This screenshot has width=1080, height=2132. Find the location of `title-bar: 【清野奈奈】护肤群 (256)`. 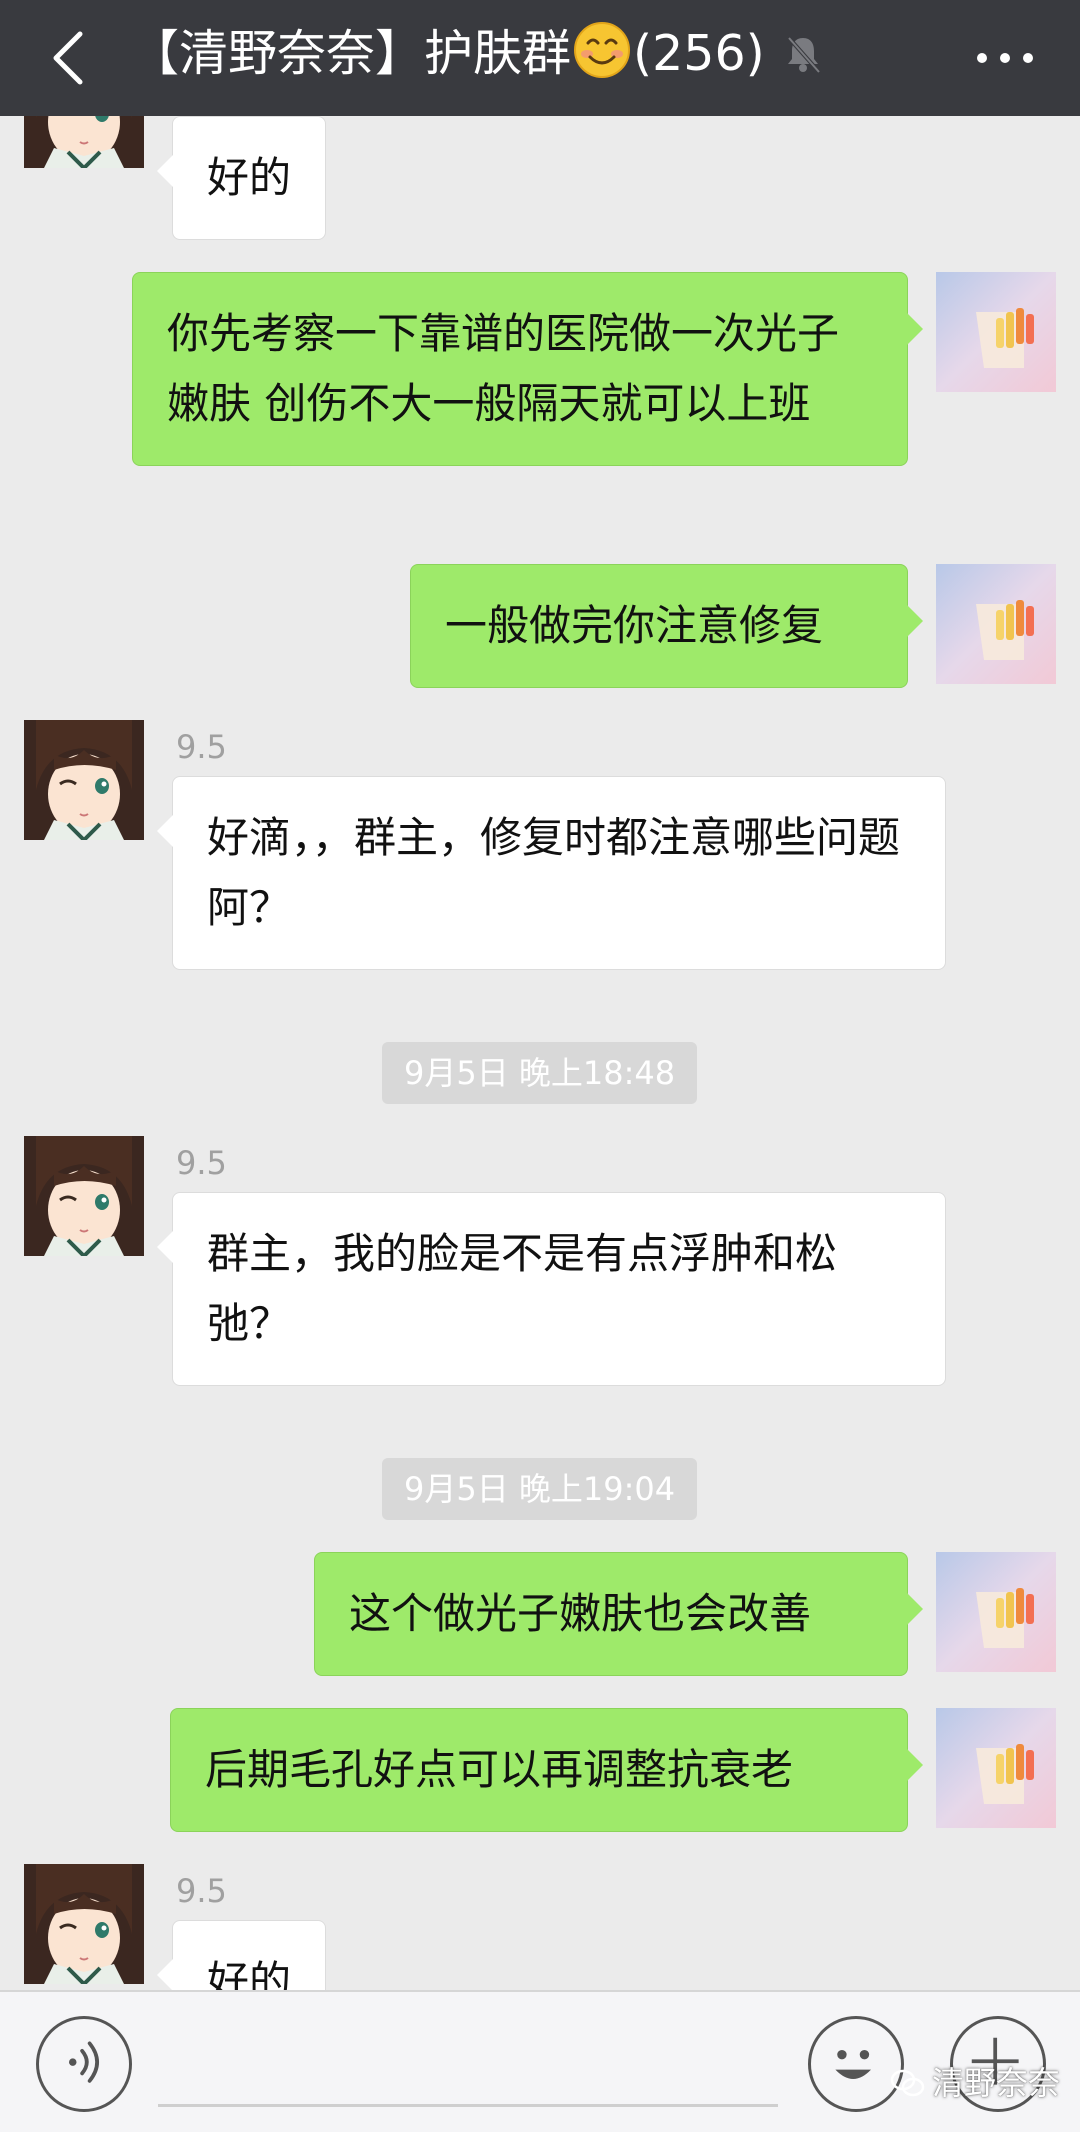

title-bar: 【清野奈奈】护肤群 (256) is located at coordinates (540, 58).